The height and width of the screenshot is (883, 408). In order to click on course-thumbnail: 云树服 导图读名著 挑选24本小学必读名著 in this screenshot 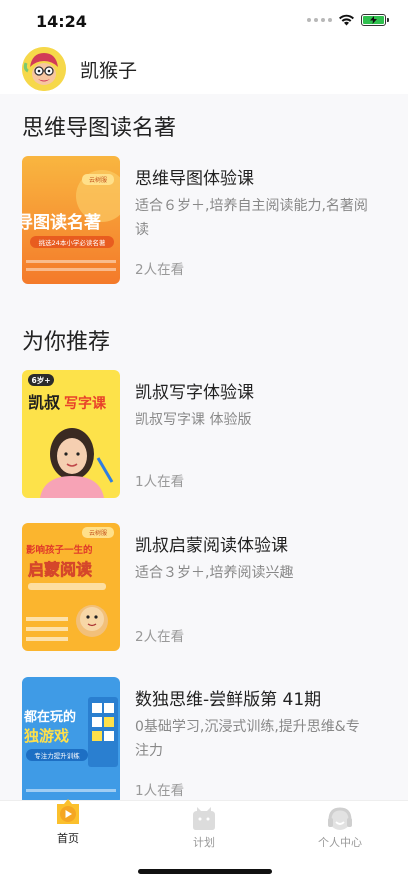, I will do `click(71, 220)`.